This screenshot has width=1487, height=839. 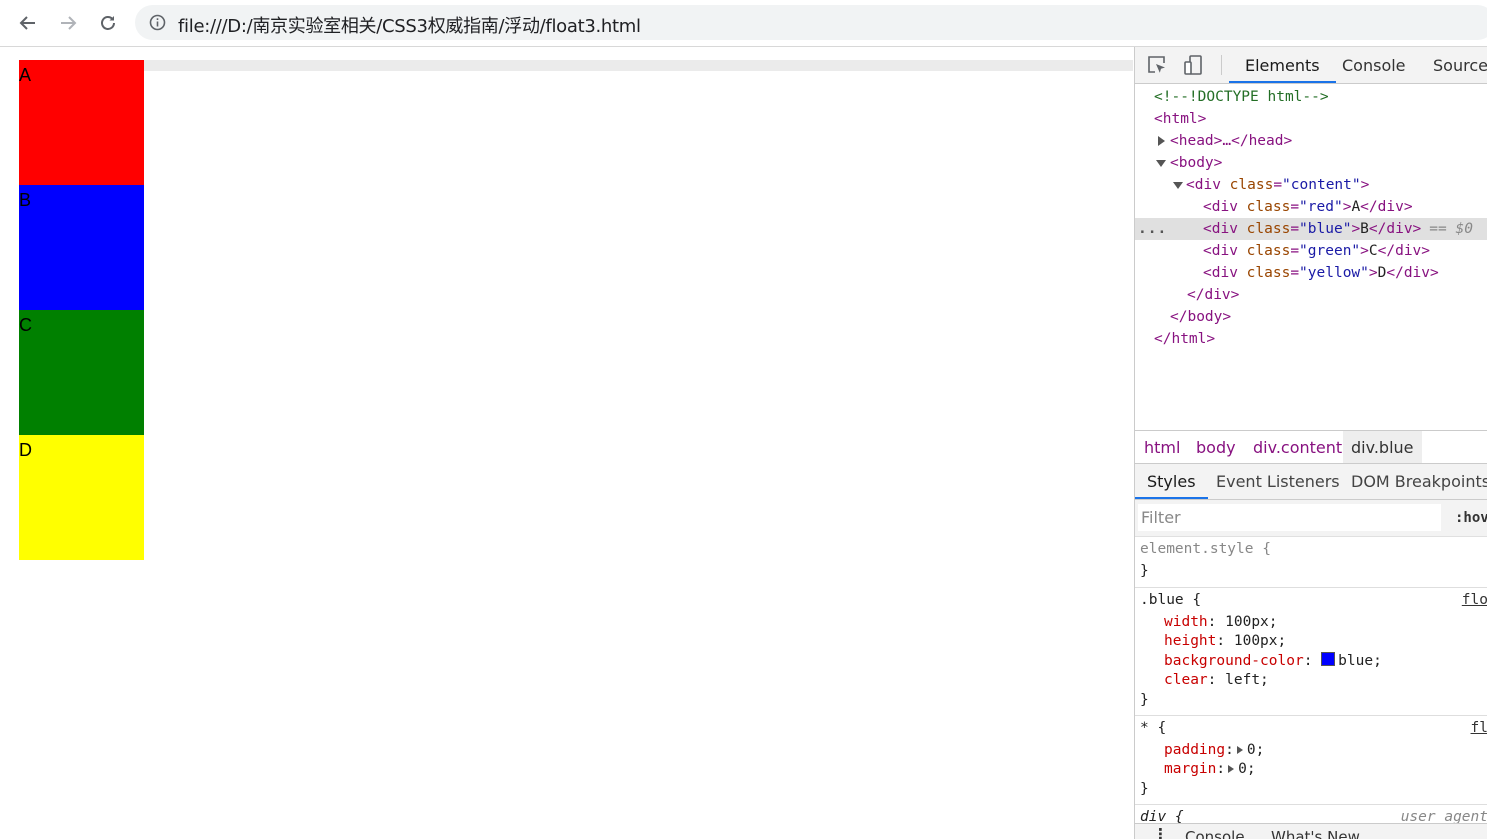 What do you see at coordinates (1364, 229) in the screenshot?
I see `node-text: B` at bounding box center [1364, 229].